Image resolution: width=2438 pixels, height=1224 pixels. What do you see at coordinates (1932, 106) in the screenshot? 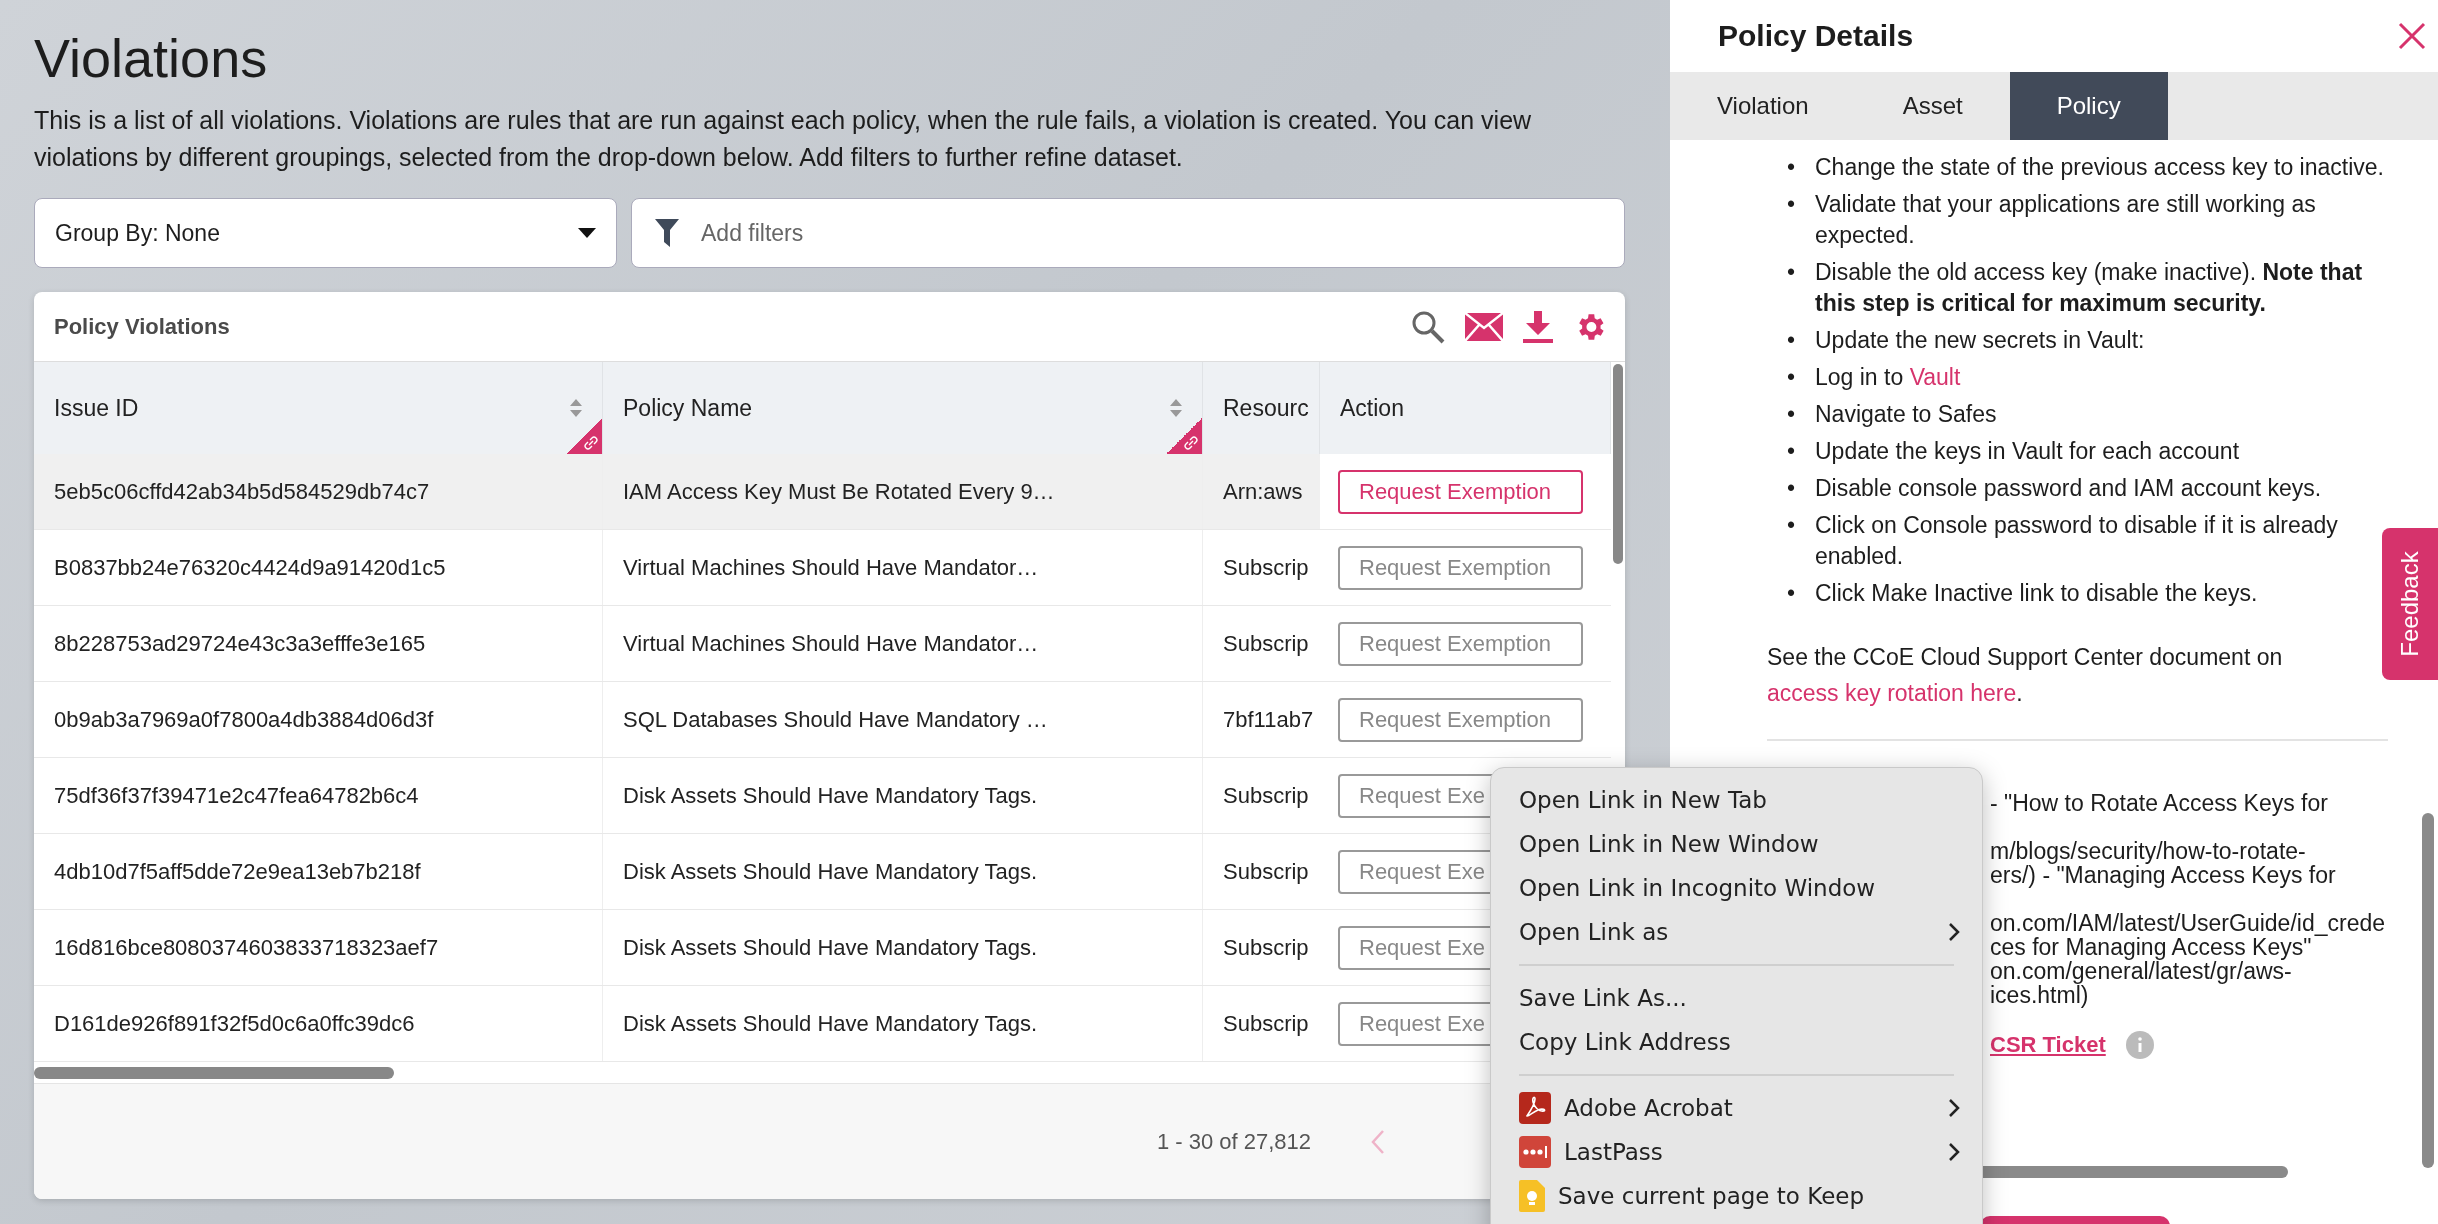
I see `panel-tab: Asset` at bounding box center [1932, 106].